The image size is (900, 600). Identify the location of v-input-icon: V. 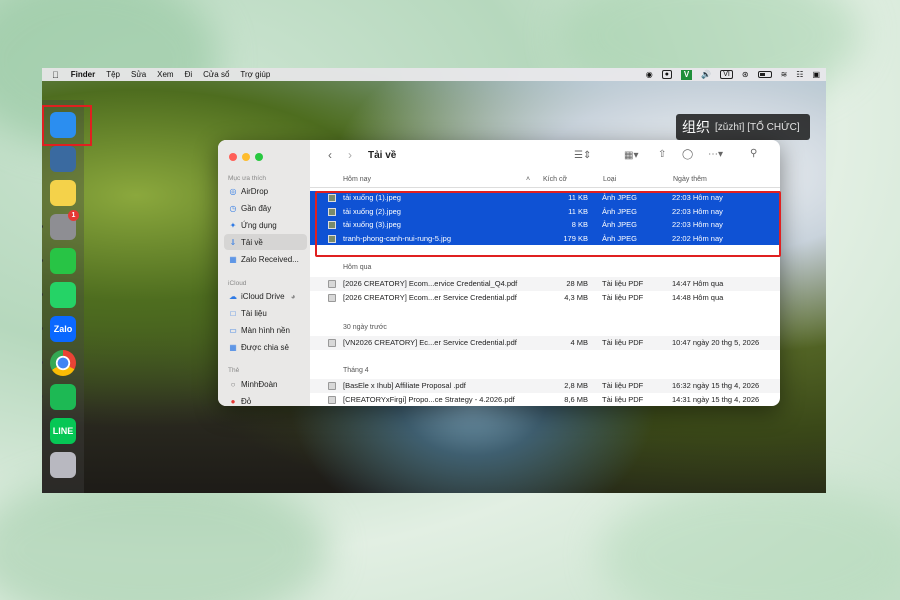
(686, 74).